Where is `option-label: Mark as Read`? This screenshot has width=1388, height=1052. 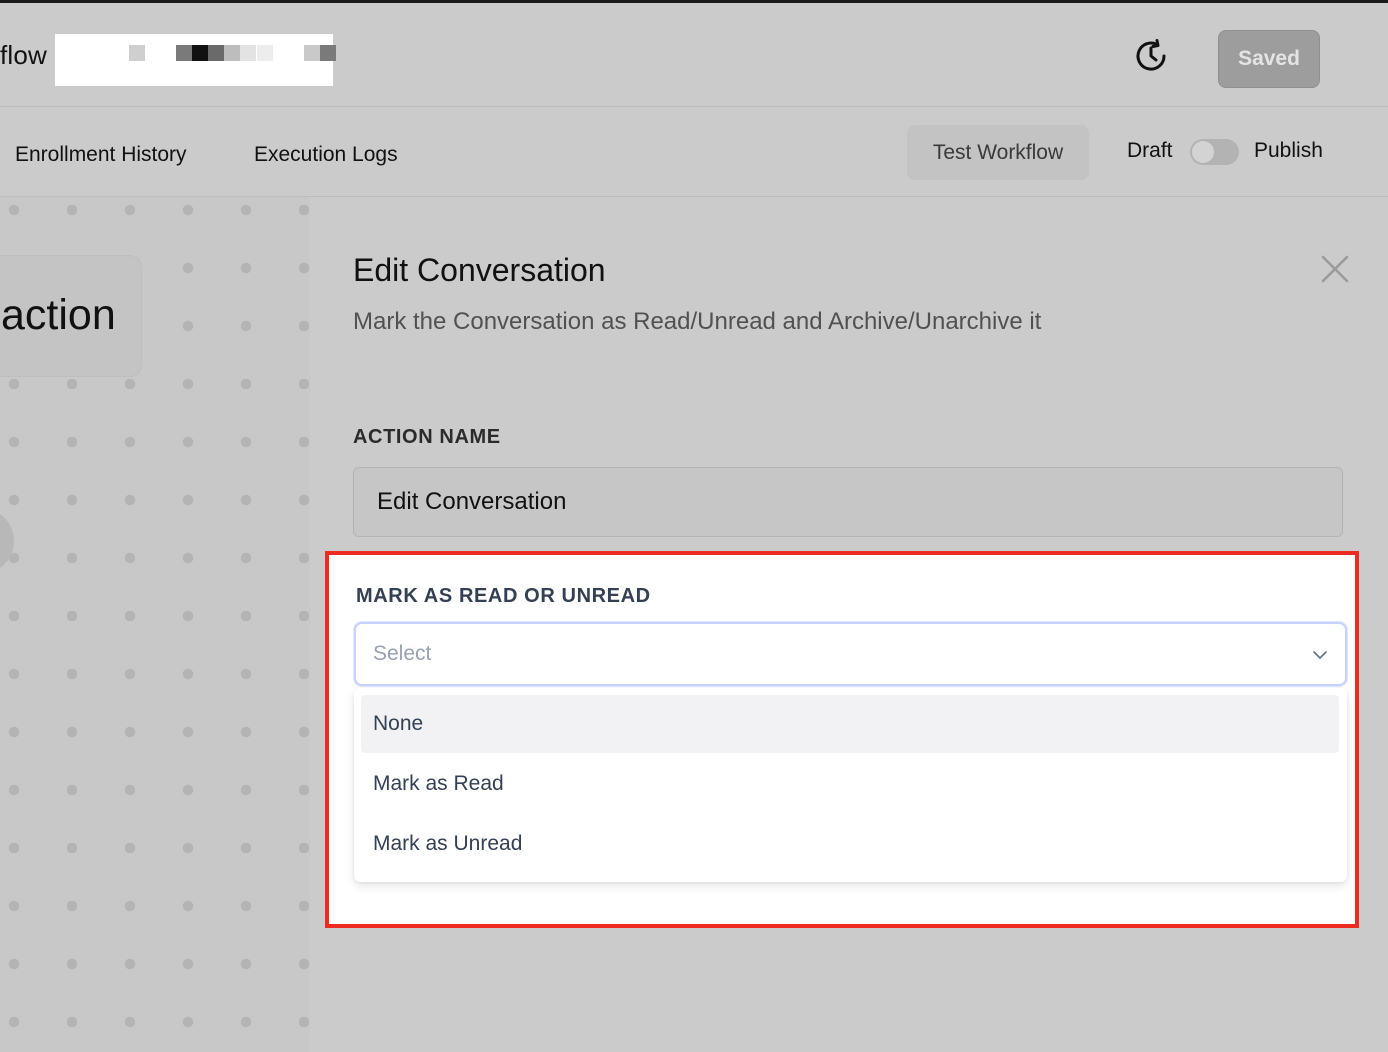 option-label: Mark as Read is located at coordinates (438, 783).